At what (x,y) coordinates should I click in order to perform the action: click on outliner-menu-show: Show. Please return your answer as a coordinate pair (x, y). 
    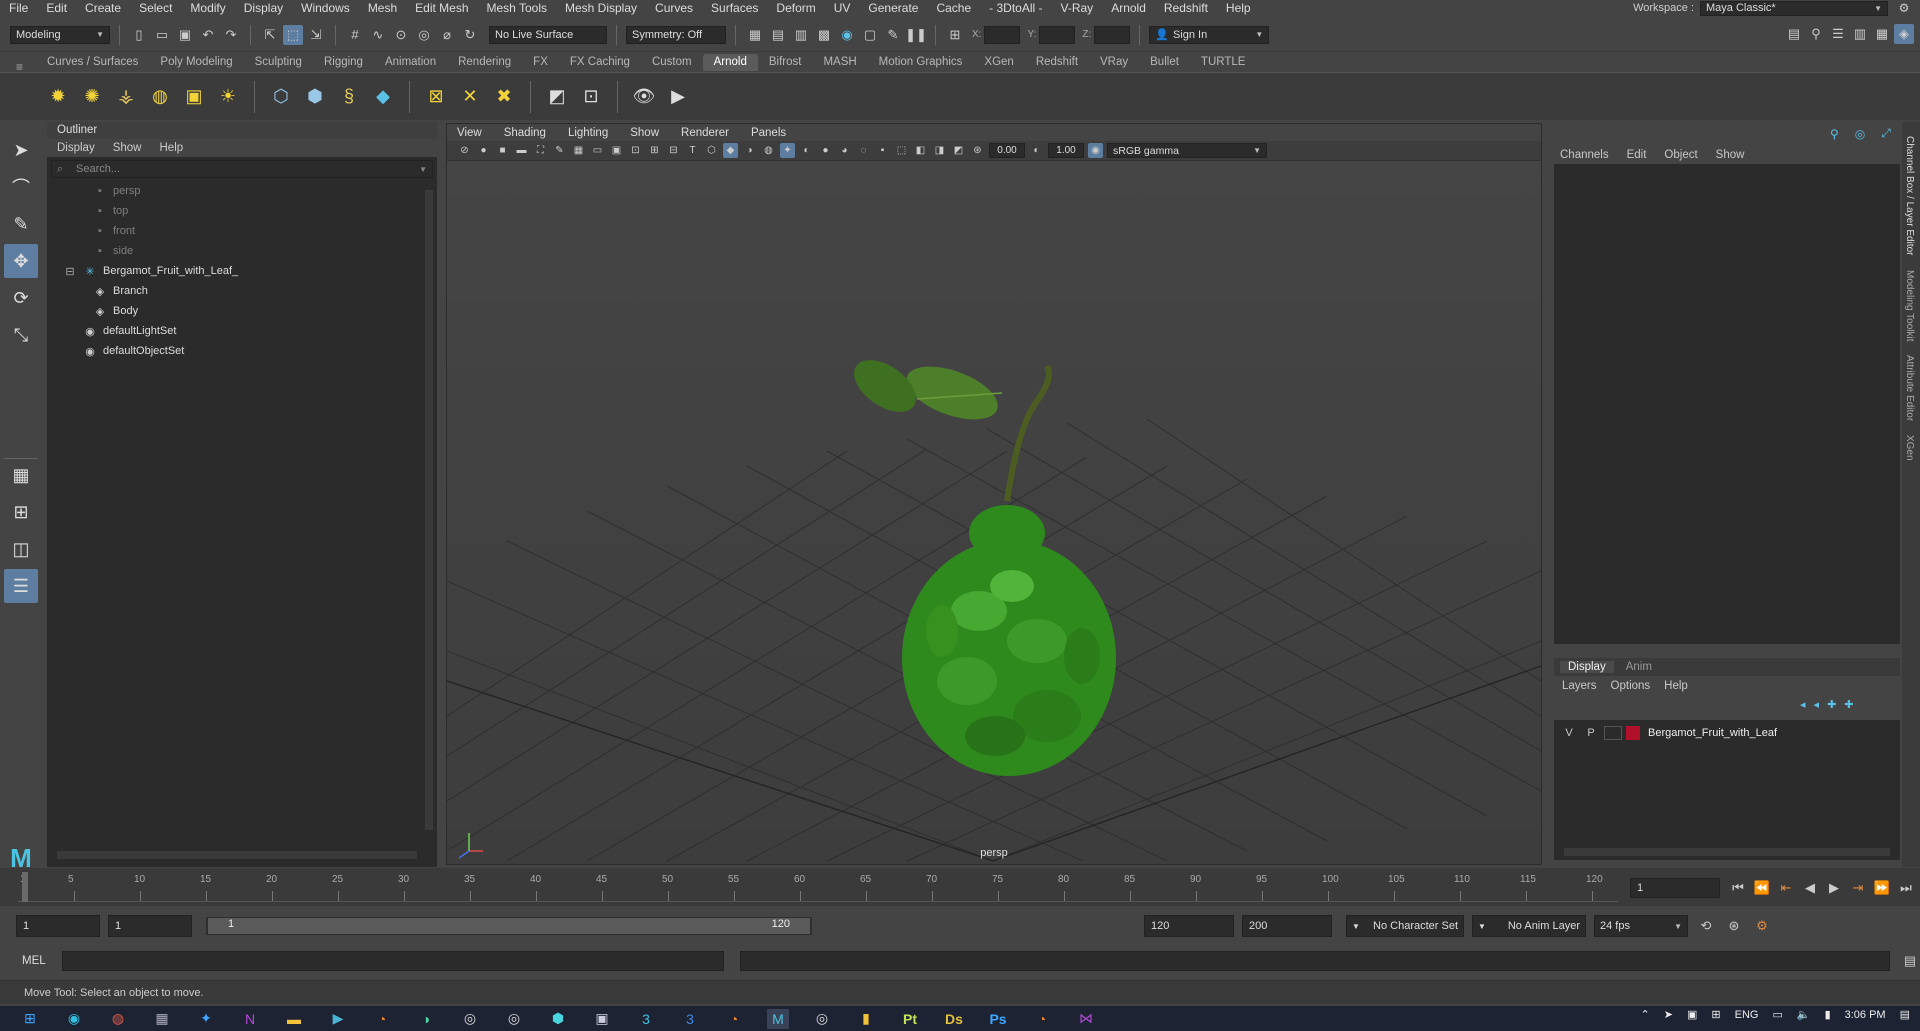
    Looking at the image, I should click on (127, 148).